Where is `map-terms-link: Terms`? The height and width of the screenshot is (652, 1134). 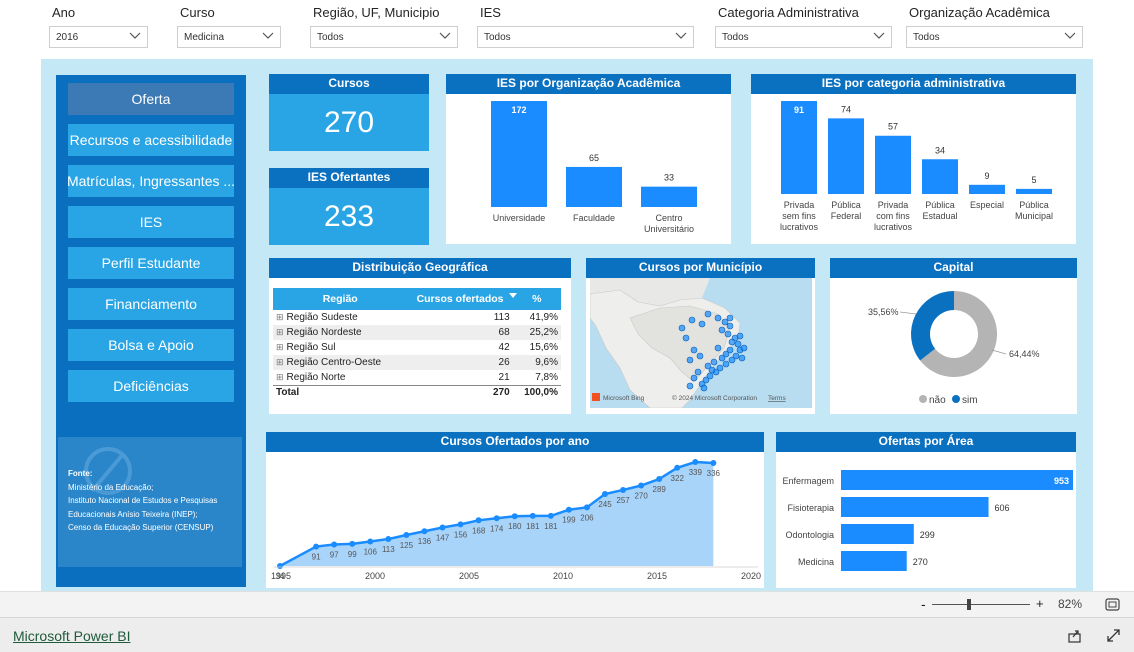 map-terms-link: Terms is located at coordinates (777, 398).